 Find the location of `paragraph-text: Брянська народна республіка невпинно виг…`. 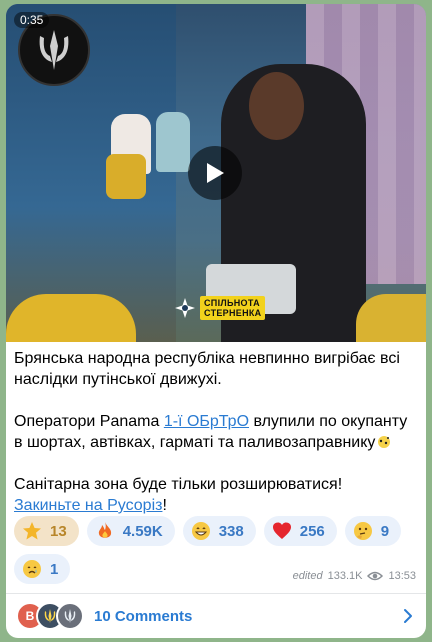

paragraph-text: Брянська народна республіка невпинно виг… is located at coordinates (207, 369).